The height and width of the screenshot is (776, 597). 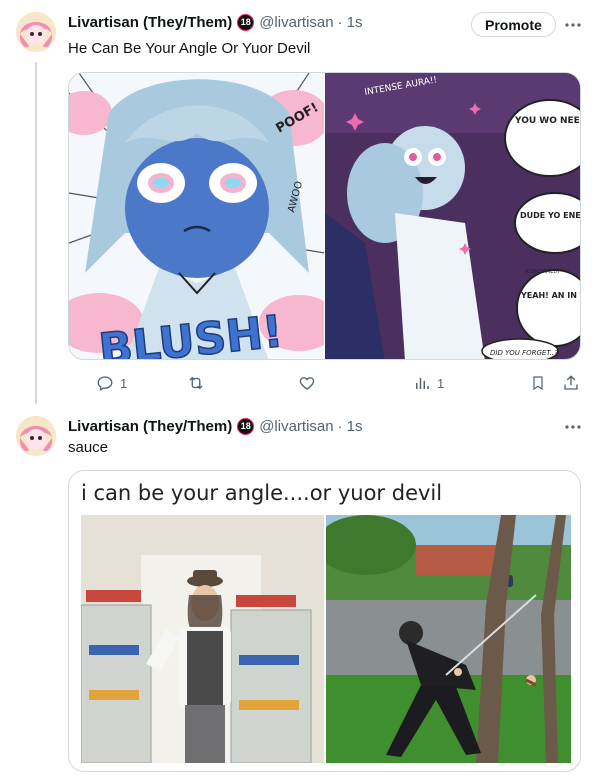 What do you see at coordinates (88, 447) in the screenshot?
I see `tweet-text: sauce` at bounding box center [88, 447].